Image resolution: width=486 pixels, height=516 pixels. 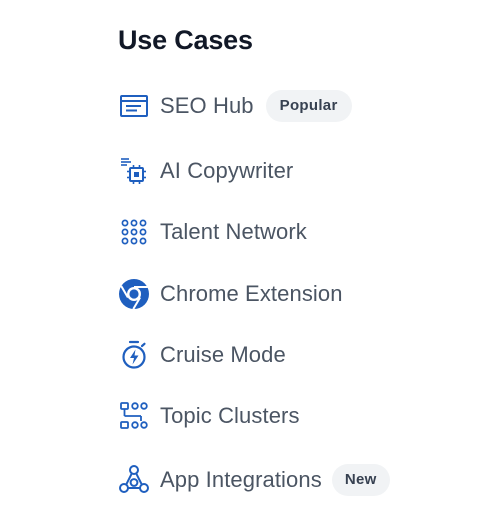 I want to click on menu-item-topic-clusters: Topic Clusters, so click(x=209, y=416).